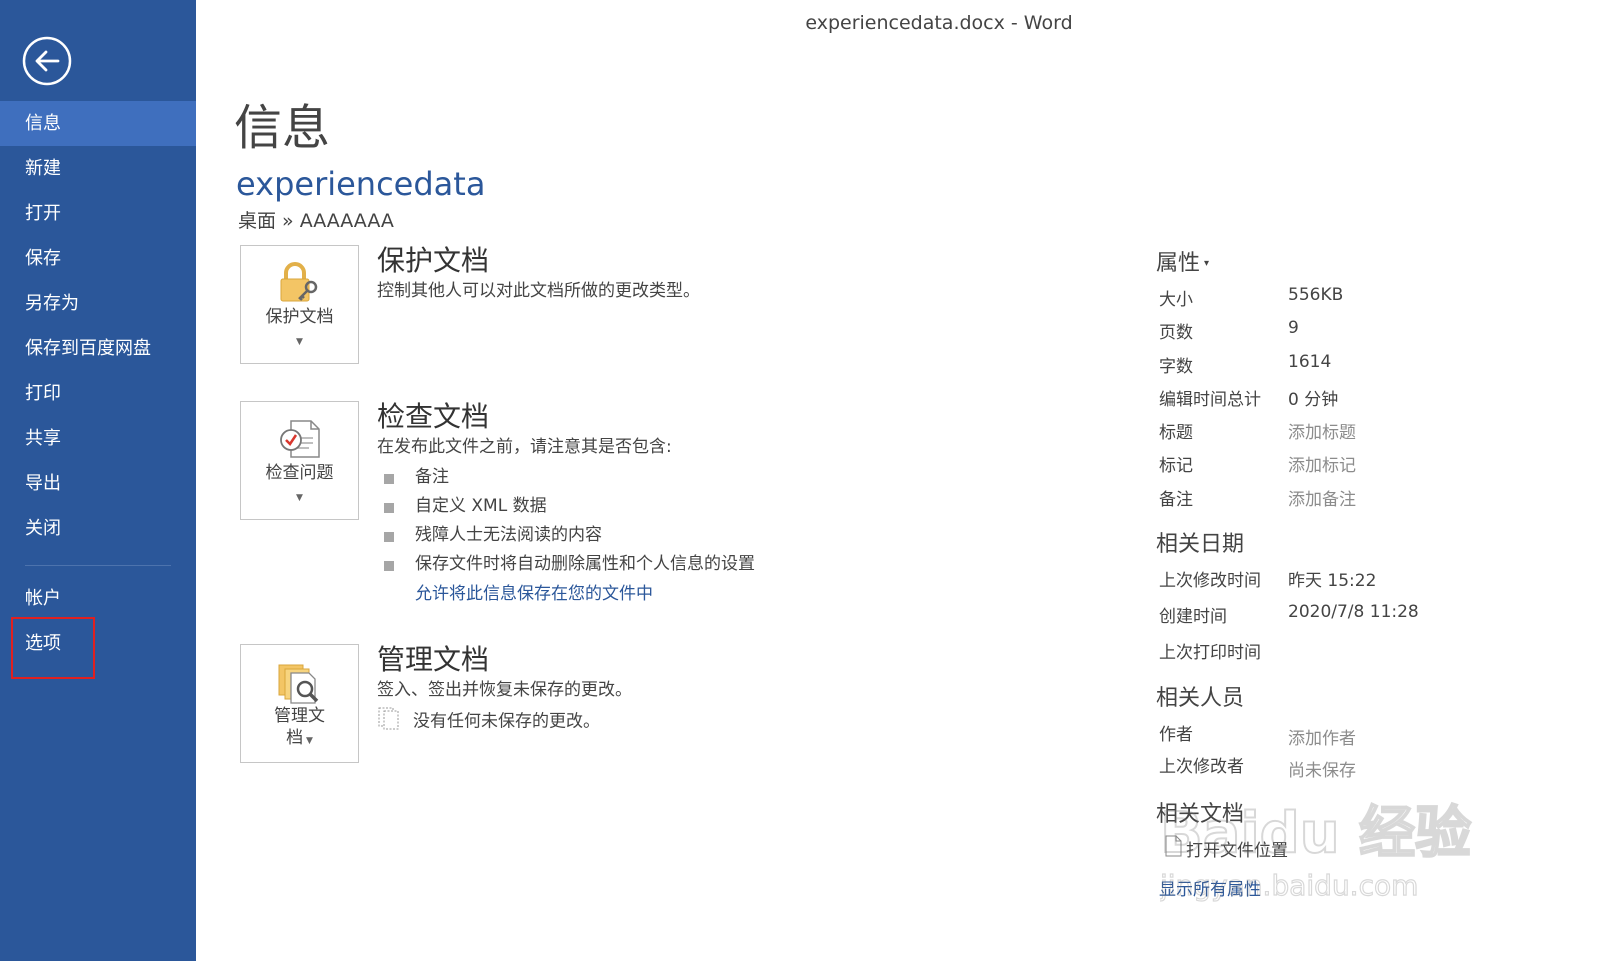  I want to click on document-name: experiencedata, so click(361, 184).